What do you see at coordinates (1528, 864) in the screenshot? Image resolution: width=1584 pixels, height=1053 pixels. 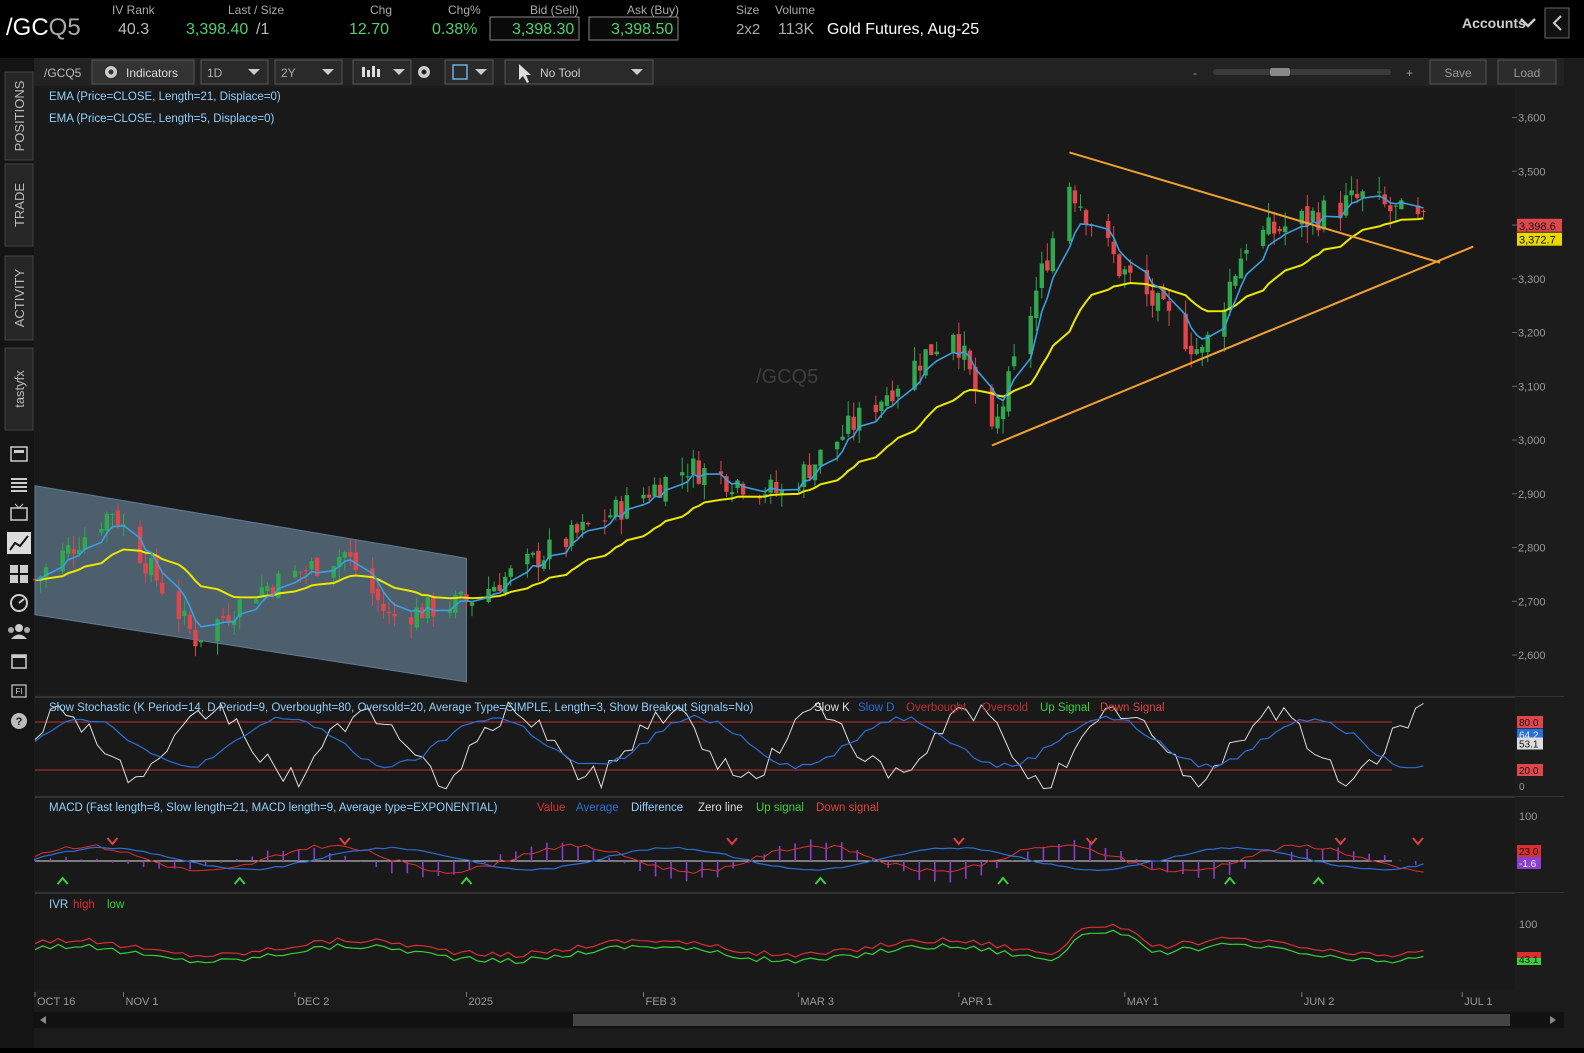 I see `macd-diff-badge-text: -1.6` at bounding box center [1528, 864].